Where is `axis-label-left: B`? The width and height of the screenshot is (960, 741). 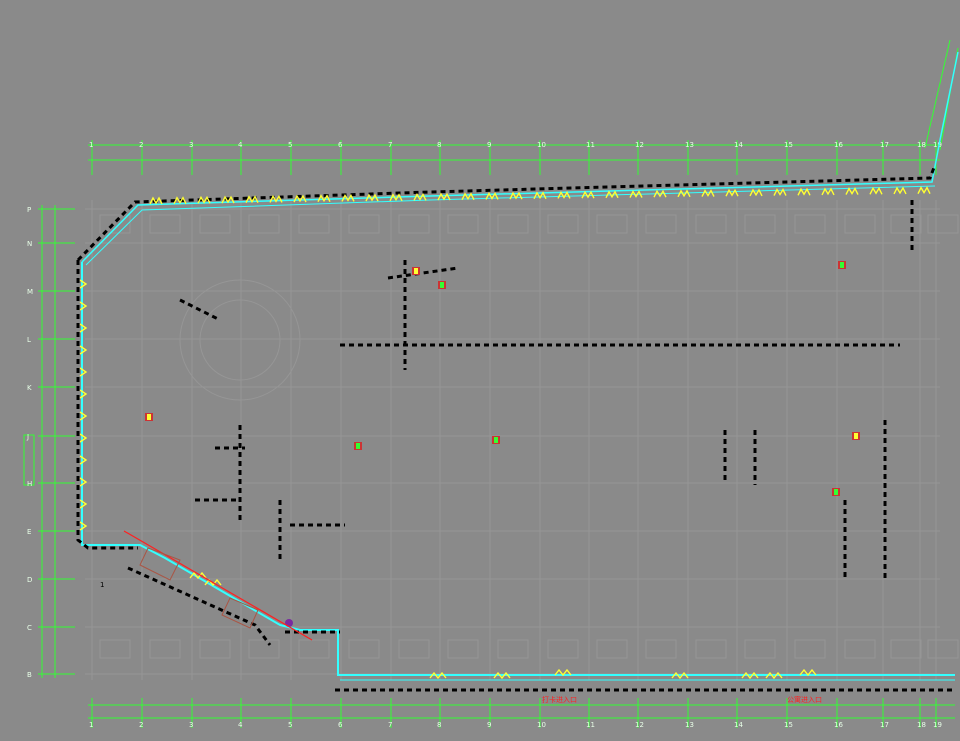
axis-label-left: B is located at coordinates (29, 675).